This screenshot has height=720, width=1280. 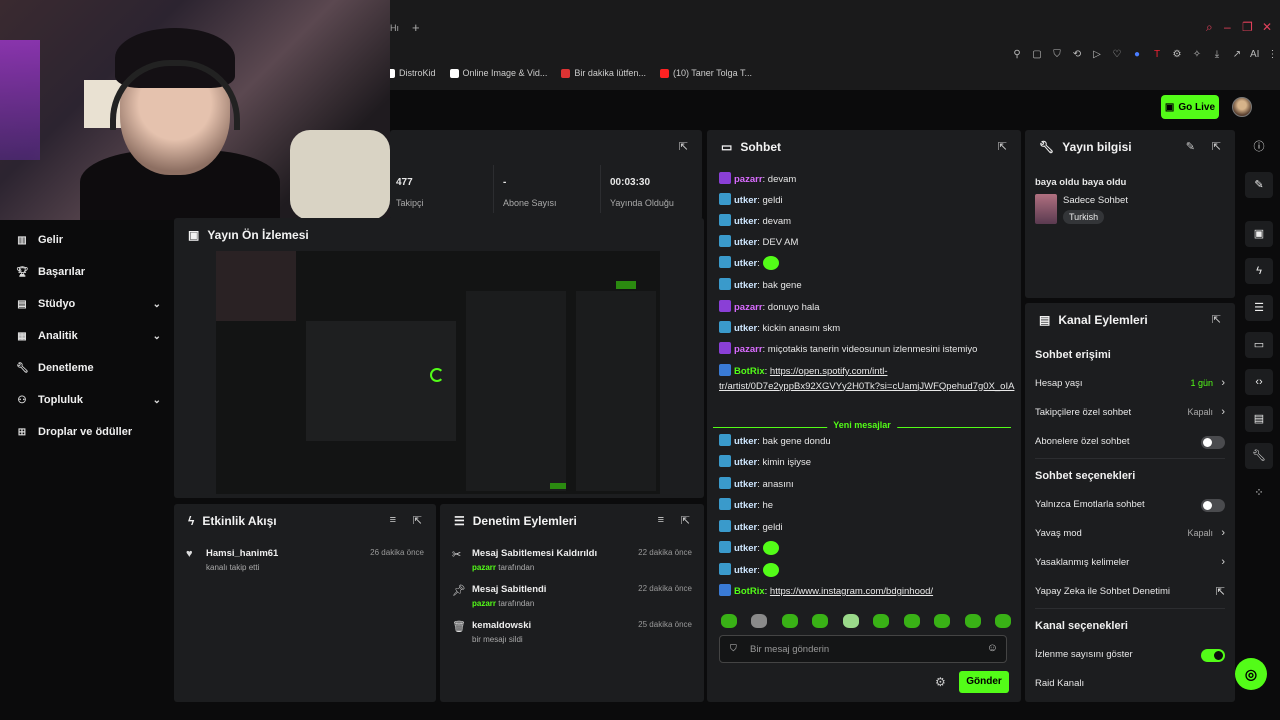 What do you see at coordinates (88, 336) in the screenshot?
I see `sidebar-item-analitik: ▦ Analitik ⌄` at bounding box center [88, 336].